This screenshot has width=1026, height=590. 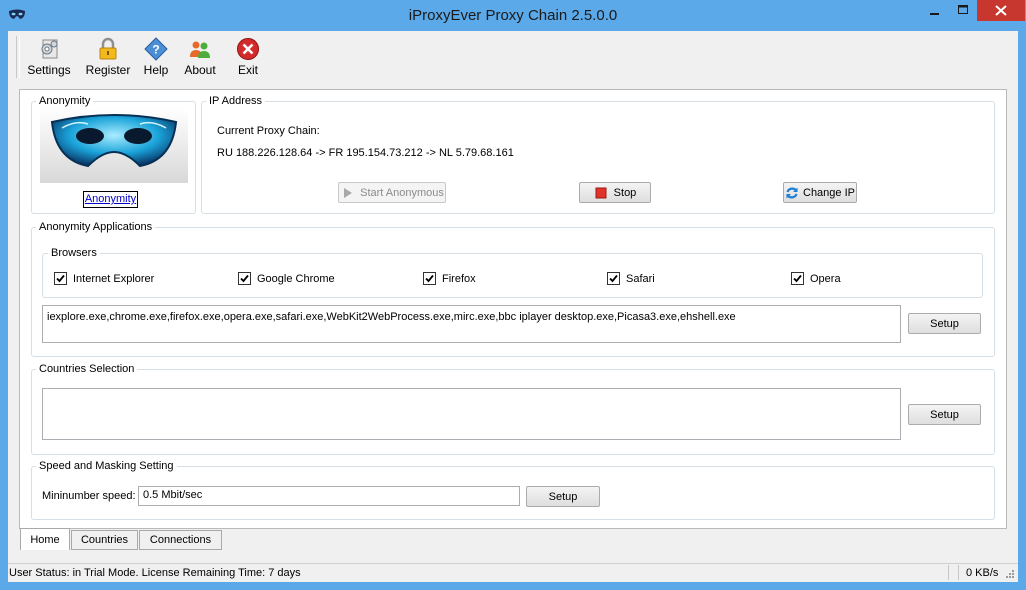 I want to click on applications-setup-label: Setup, so click(x=944, y=323).